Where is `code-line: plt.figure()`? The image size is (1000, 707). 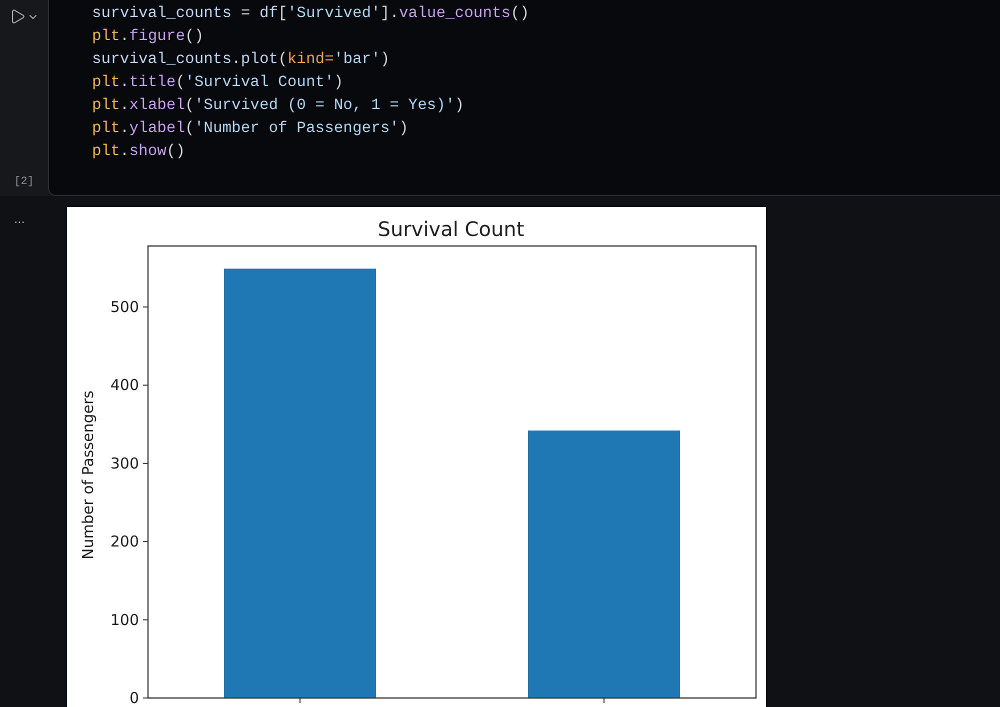
code-line: plt.figure() is located at coordinates (148, 36).